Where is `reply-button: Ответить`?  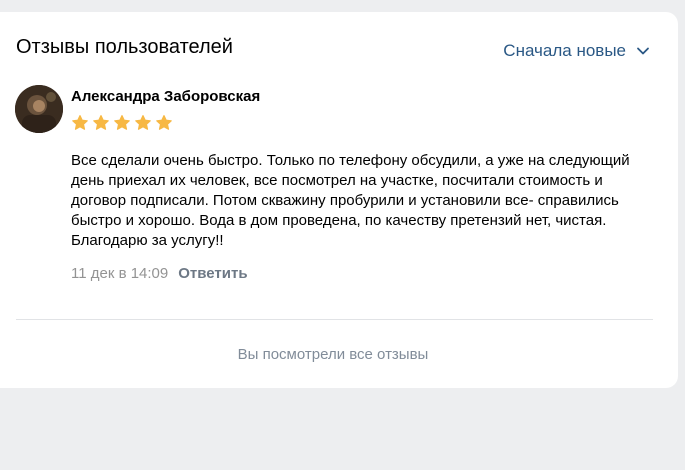
reply-button: Ответить is located at coordinates (212, 273).